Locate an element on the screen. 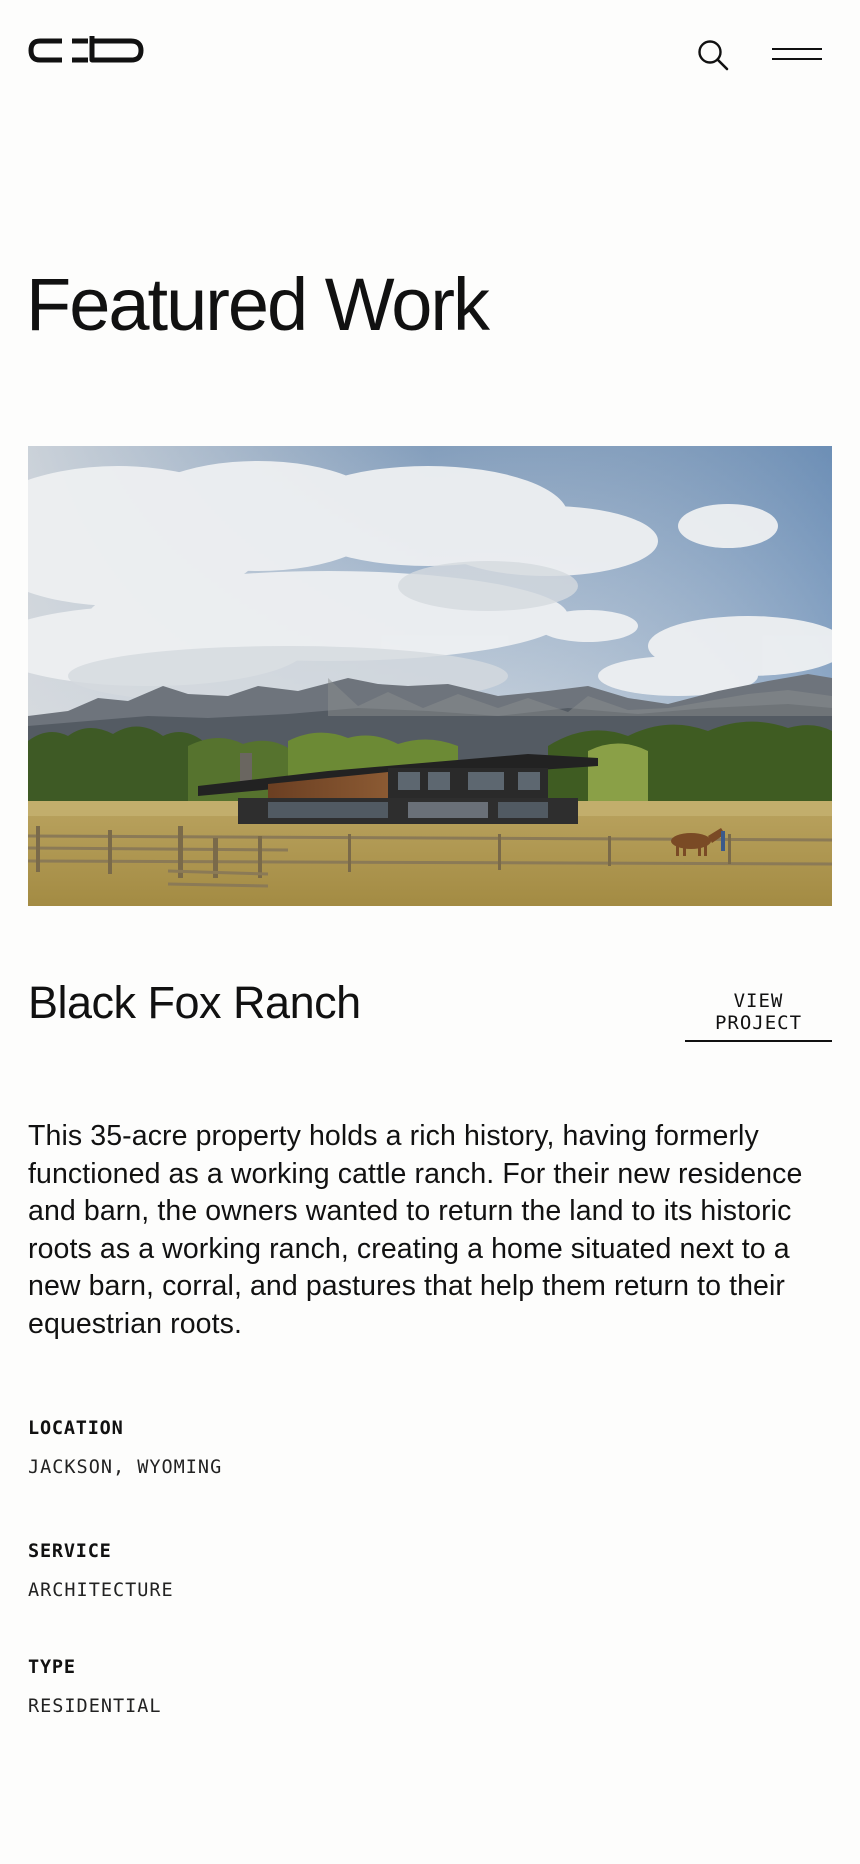 The image size is (860, 1864). site-header is located at coordinates (430, 55).